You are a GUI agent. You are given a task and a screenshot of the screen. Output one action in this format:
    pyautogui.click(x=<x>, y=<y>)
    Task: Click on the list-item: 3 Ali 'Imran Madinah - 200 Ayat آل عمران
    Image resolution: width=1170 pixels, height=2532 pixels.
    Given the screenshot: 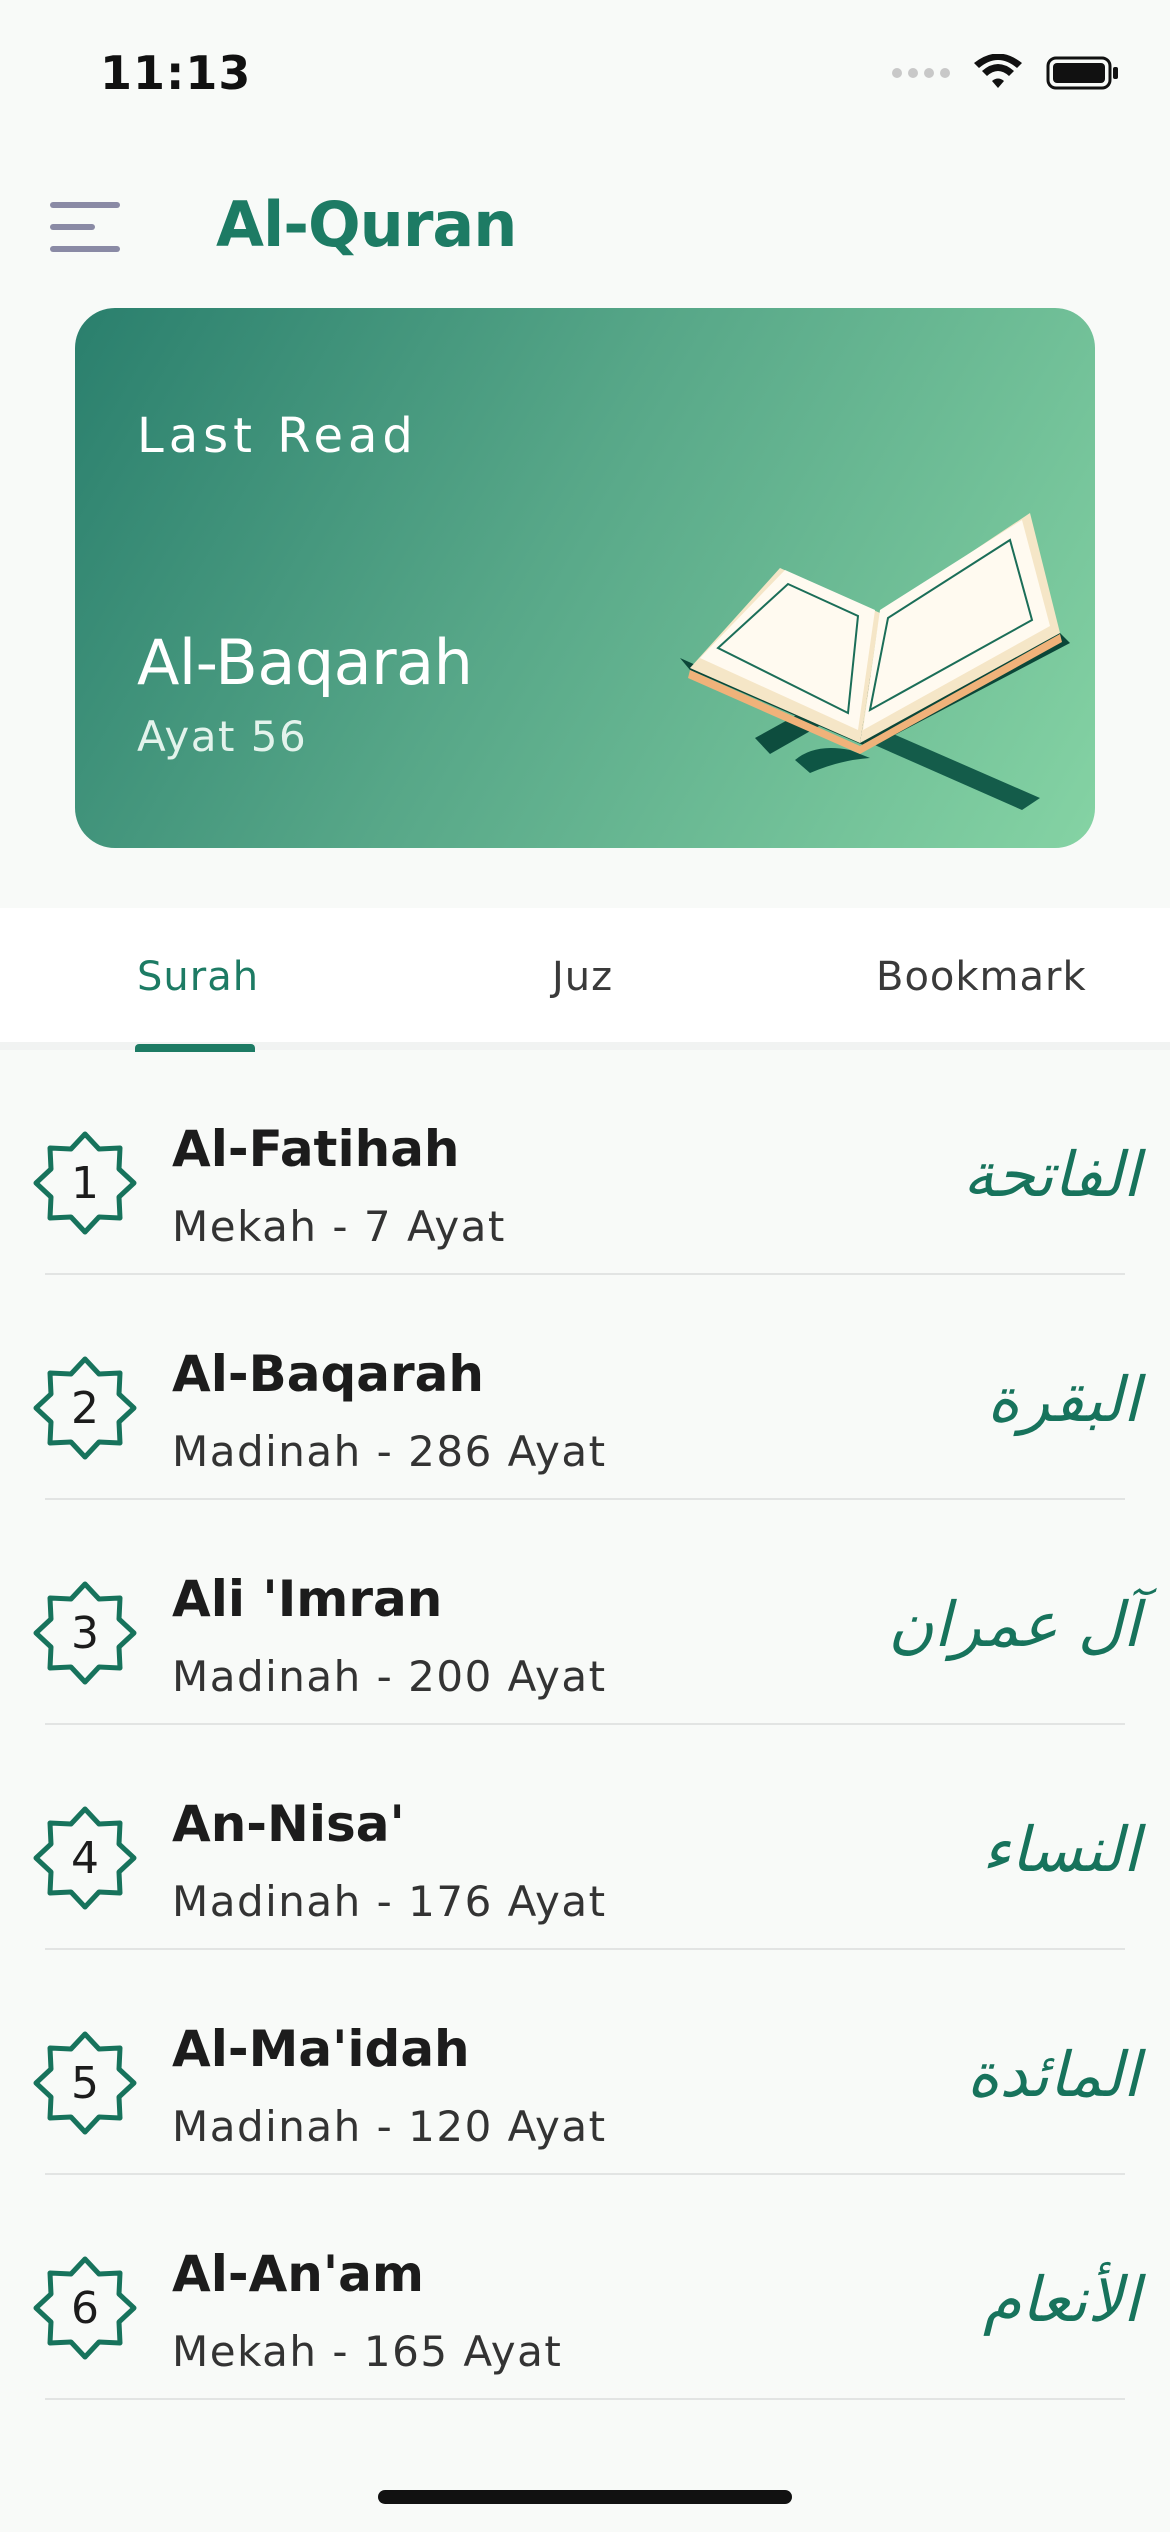 What is the action you would take?
    pyautogui.click(x=585, y=1612)
    